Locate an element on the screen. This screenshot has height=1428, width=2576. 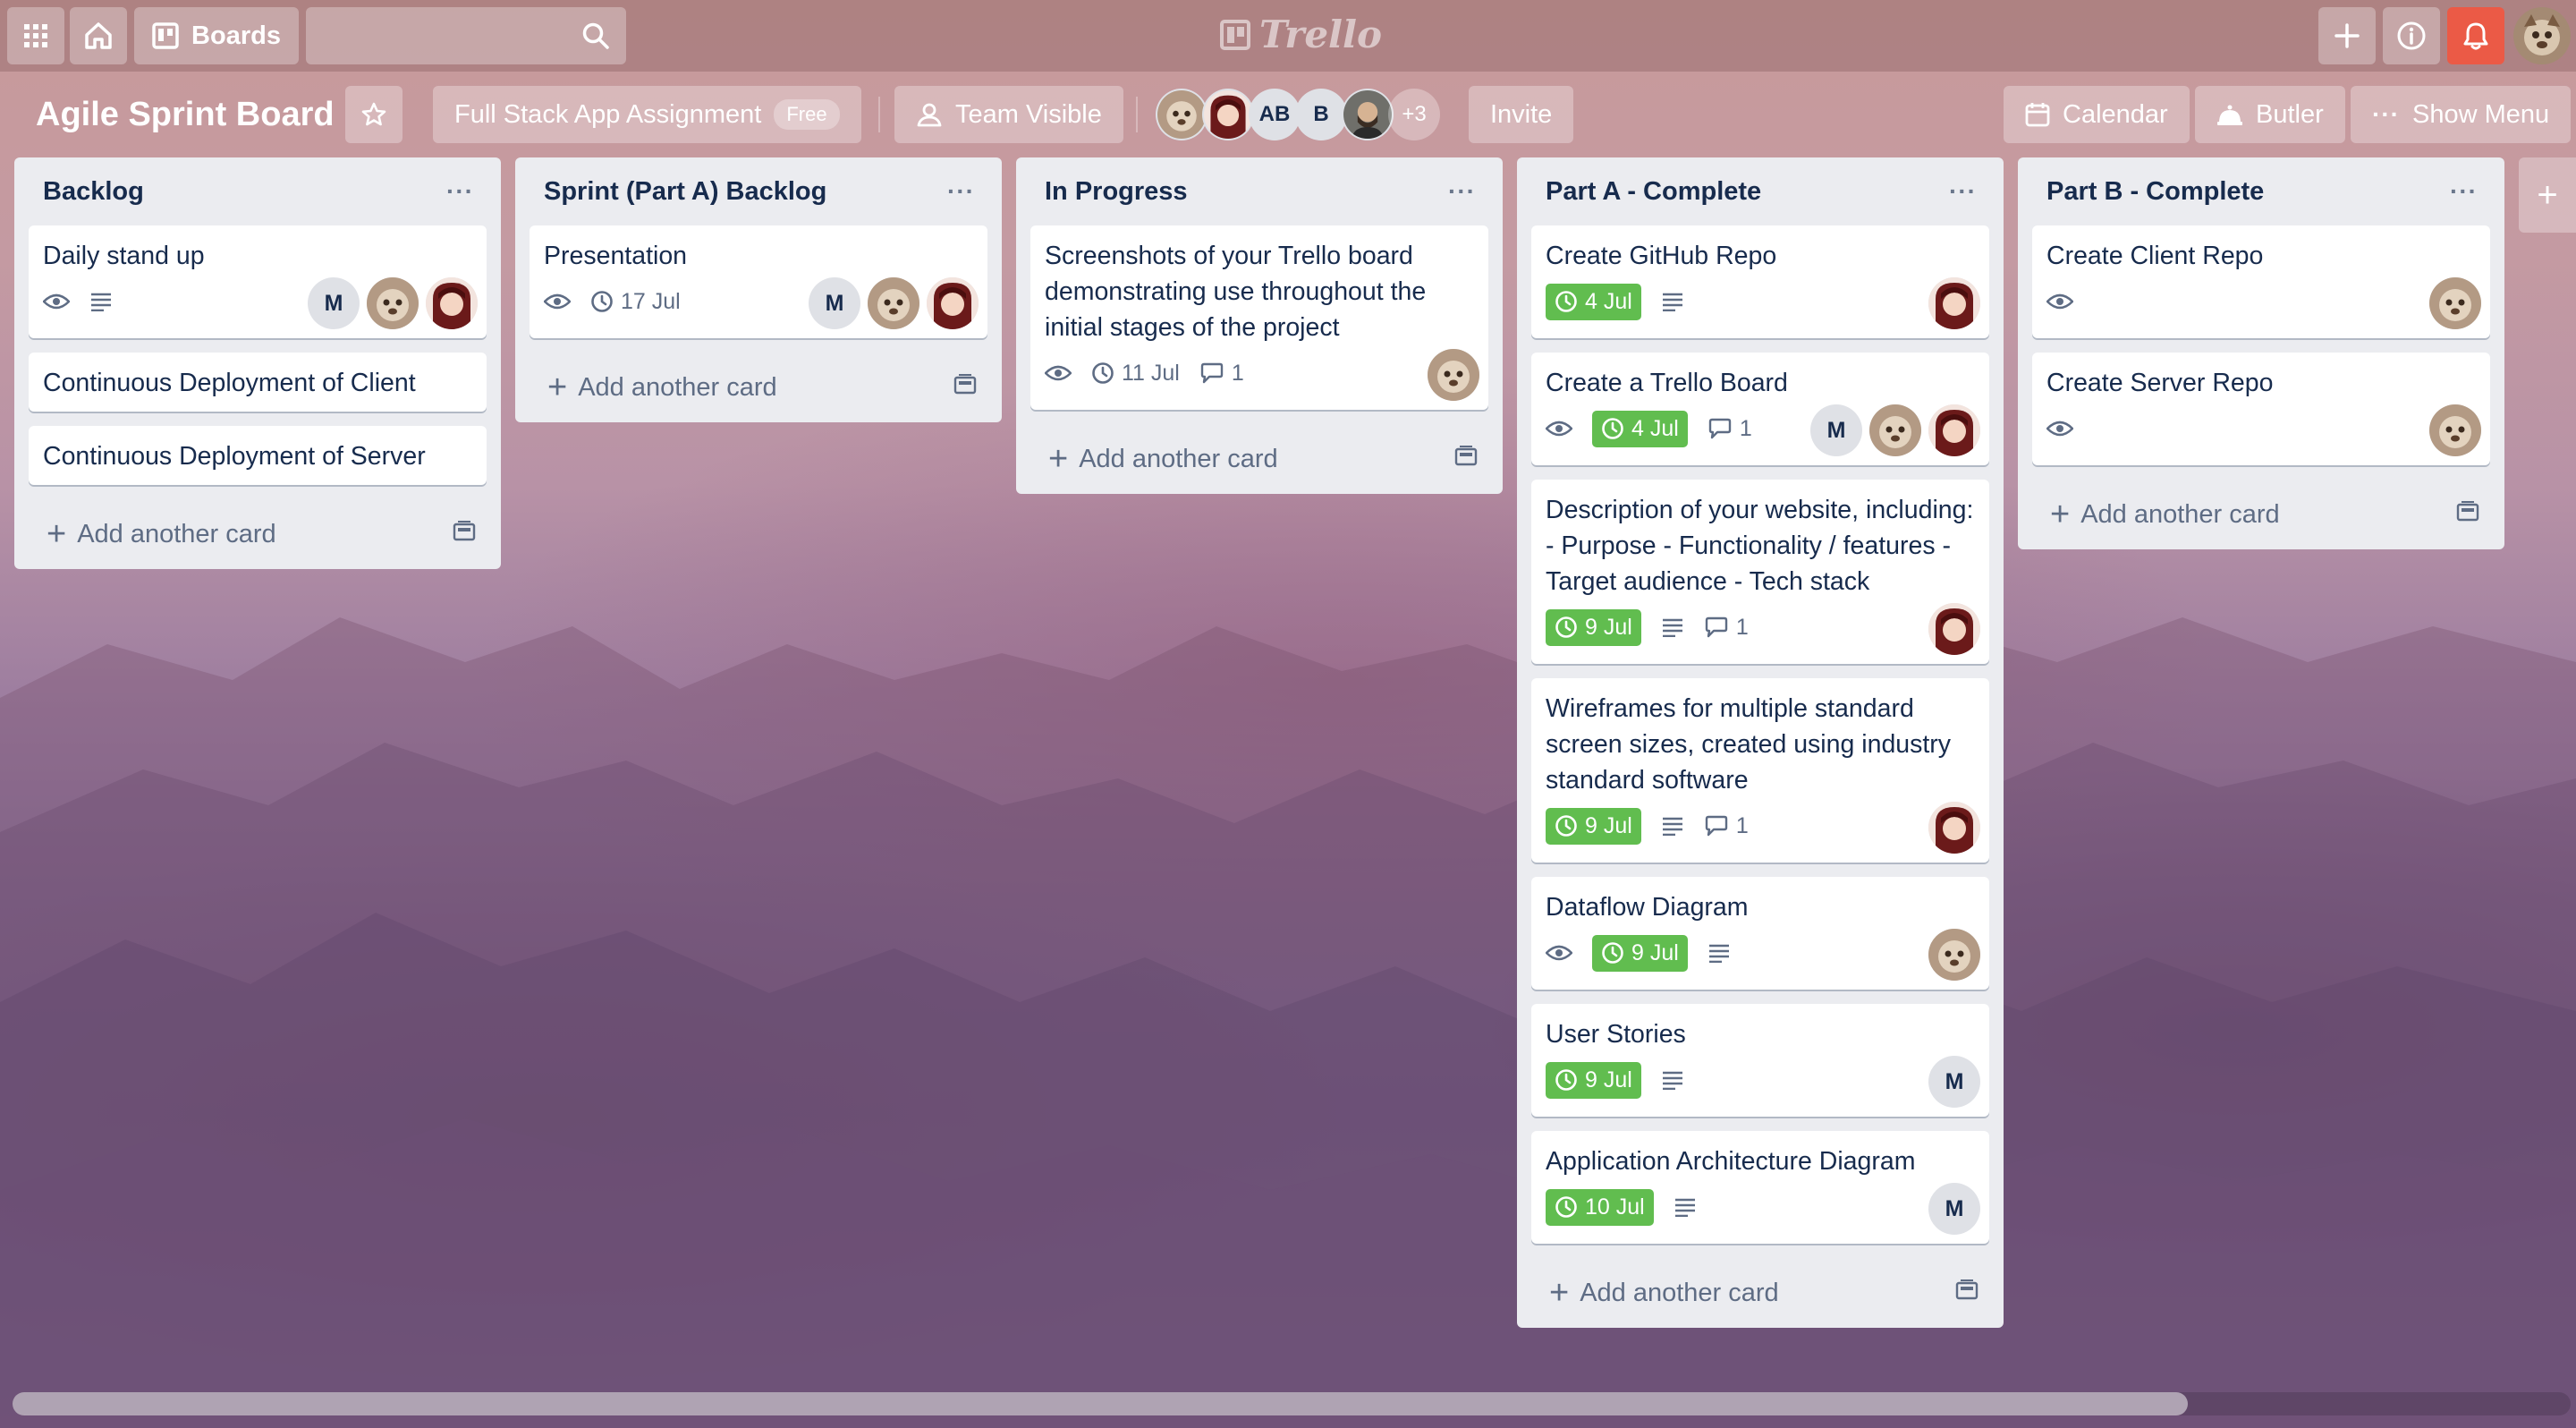
board-title: Agile Sprint Board is located at coordinates (185, 114).